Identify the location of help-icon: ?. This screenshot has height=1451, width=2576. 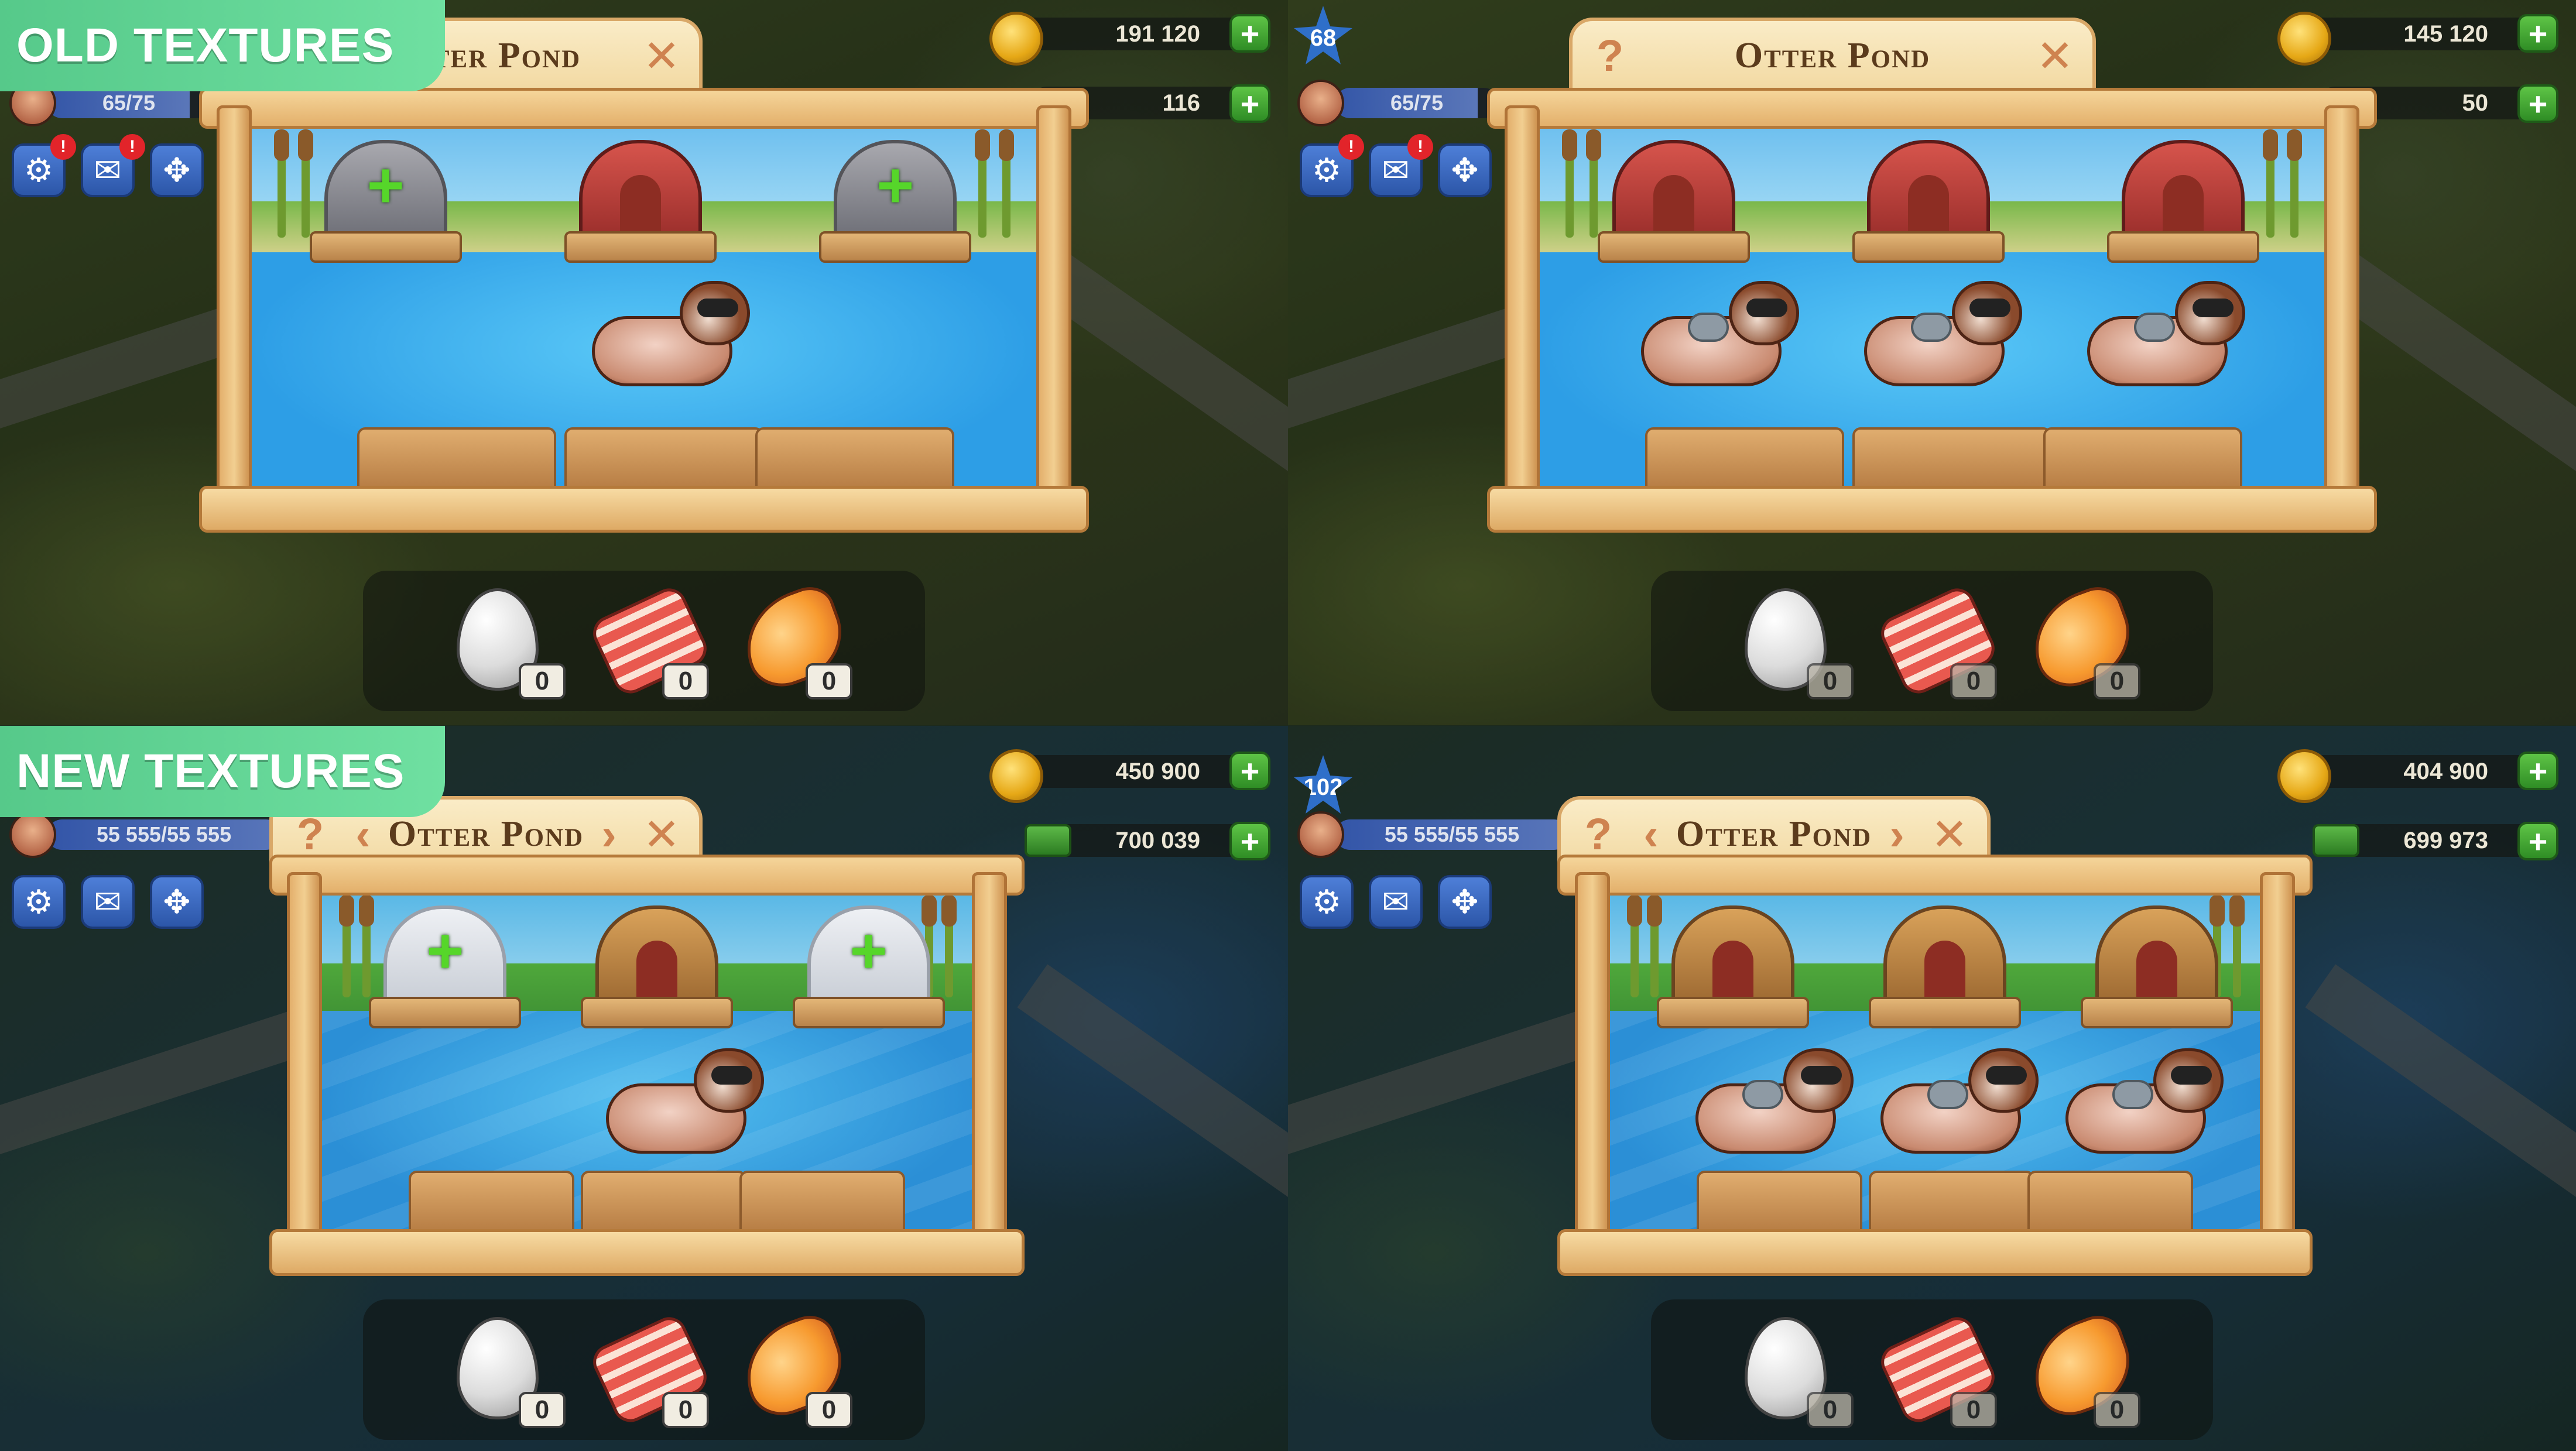
(1610, 56).